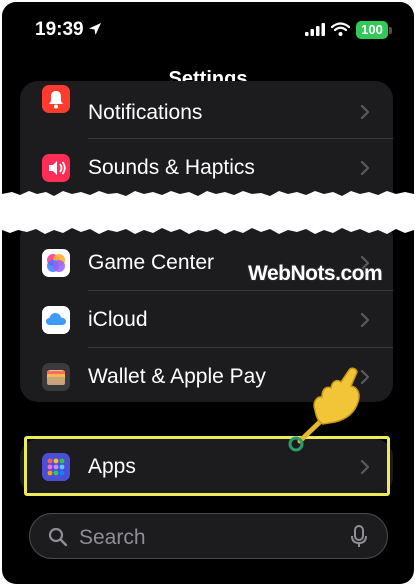  I want to click on status-bar: 19:39 100, so click(208, 30).